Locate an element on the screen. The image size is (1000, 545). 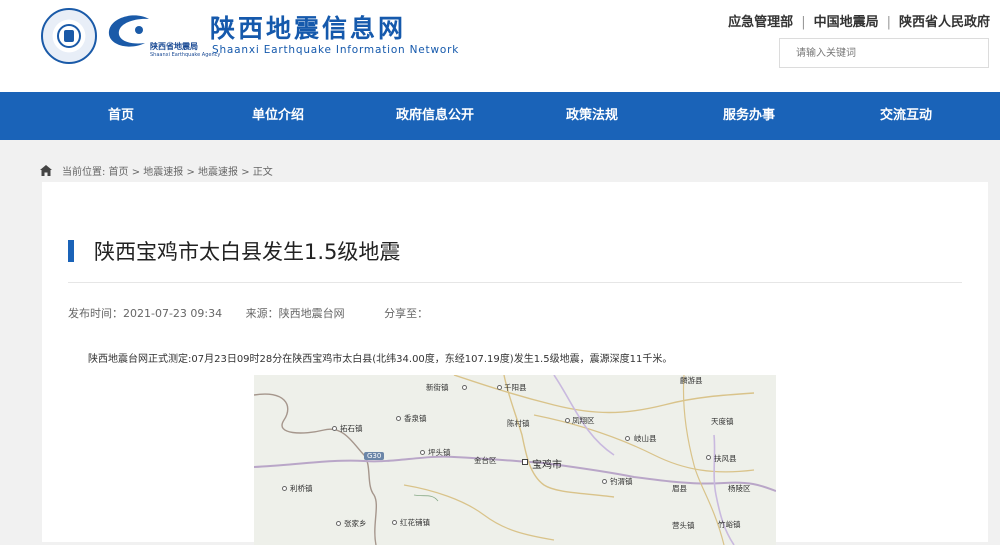
map-label: 扶风县 is located at coordinates (725, 458).